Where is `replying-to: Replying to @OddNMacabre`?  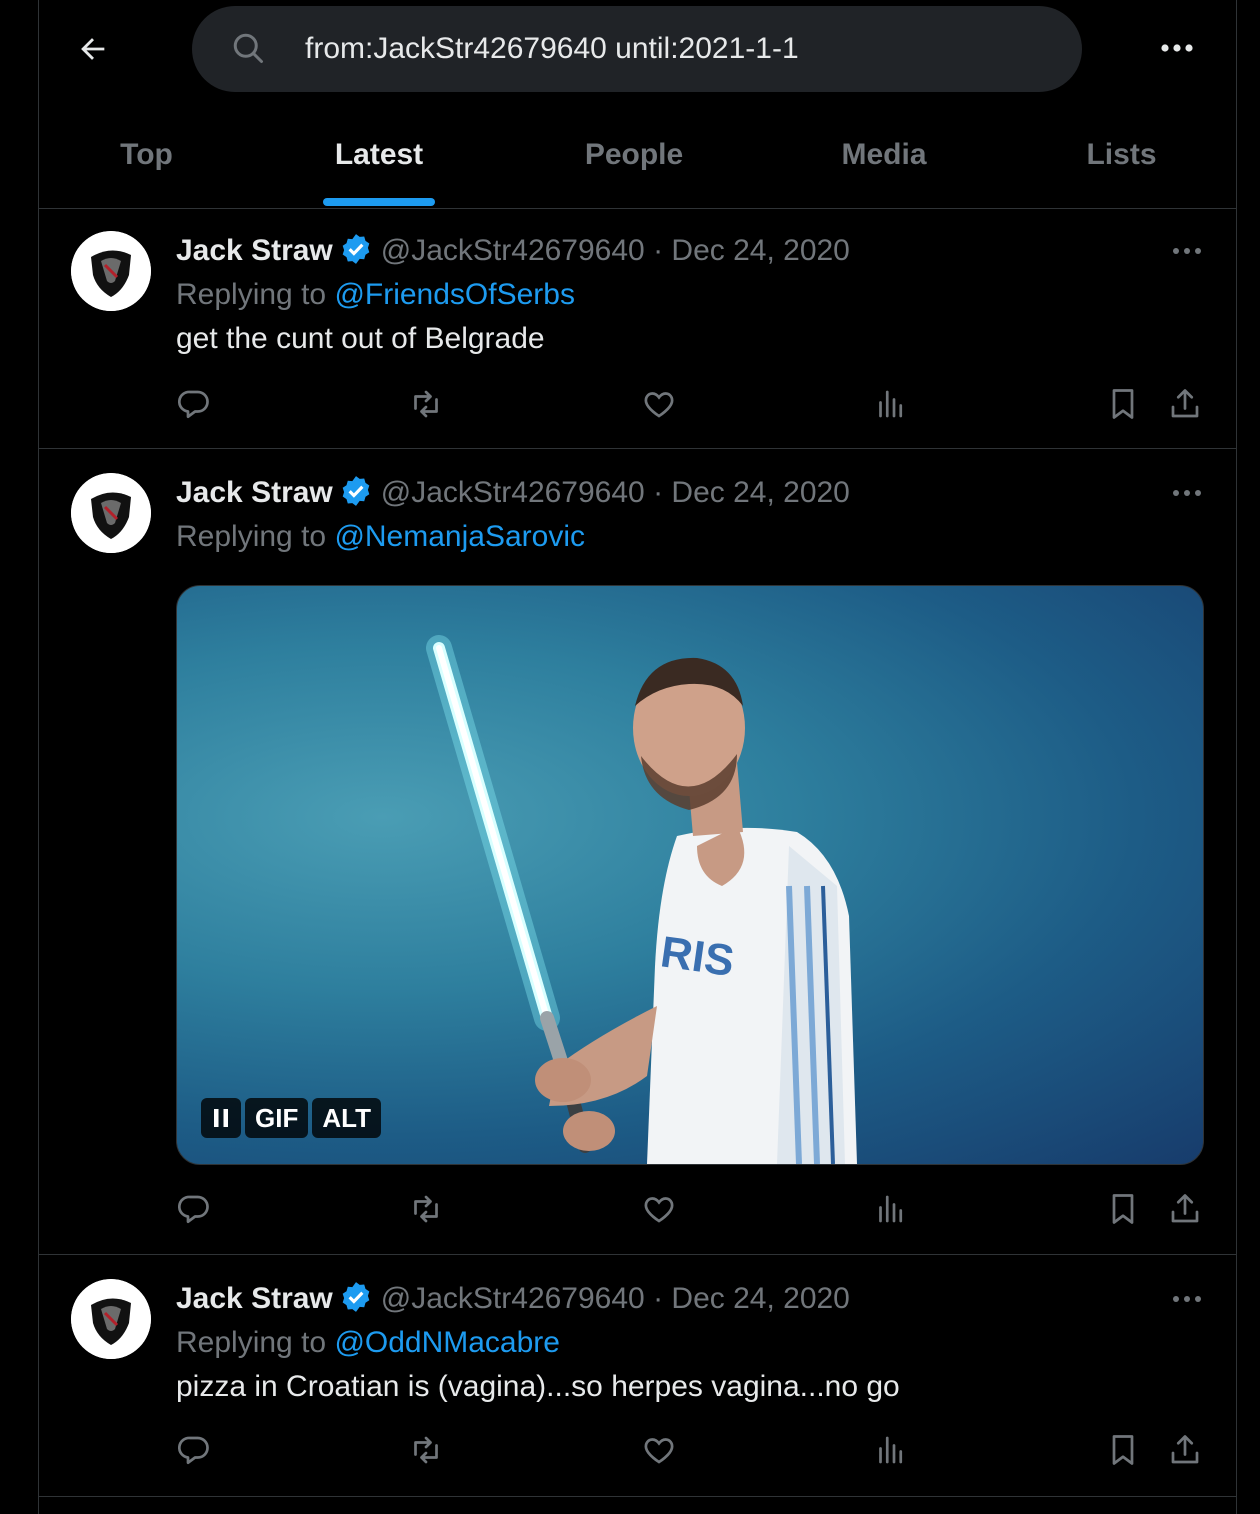
replying-to: Replying to @OddNMacabre is located at coordinates (368, 1343).